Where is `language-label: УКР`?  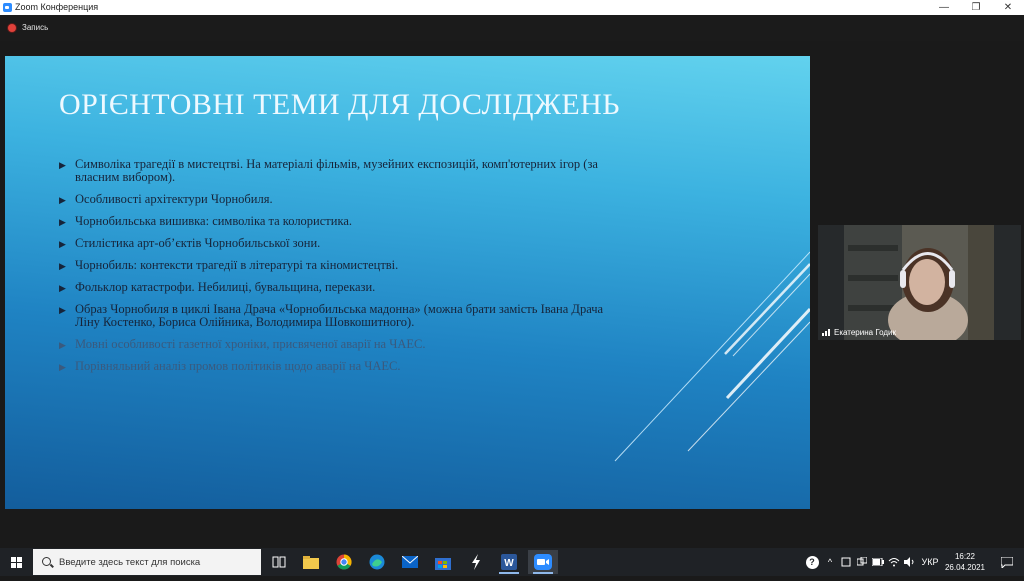 language-label: УКР is located at coordinates (930, 562).